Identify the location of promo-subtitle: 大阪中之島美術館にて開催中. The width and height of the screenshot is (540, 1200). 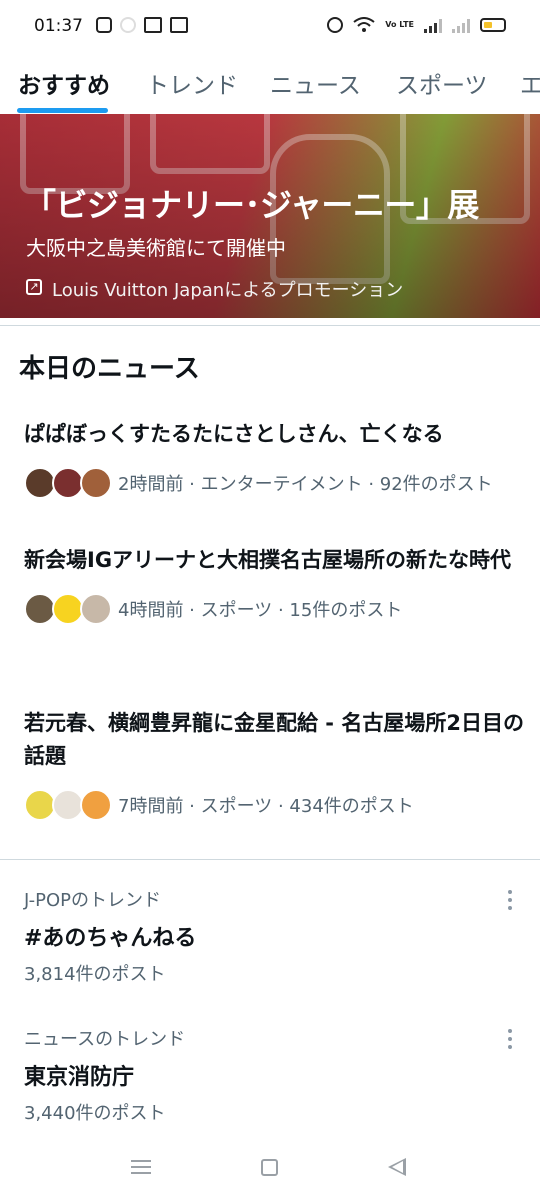
(156, 248).